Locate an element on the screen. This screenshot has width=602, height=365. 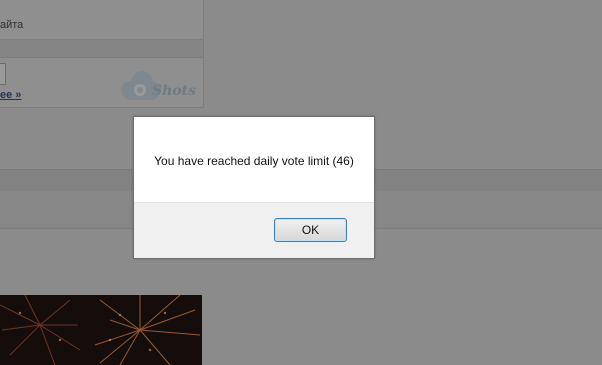
ok-button: OK is located at coordinates (310, 230).